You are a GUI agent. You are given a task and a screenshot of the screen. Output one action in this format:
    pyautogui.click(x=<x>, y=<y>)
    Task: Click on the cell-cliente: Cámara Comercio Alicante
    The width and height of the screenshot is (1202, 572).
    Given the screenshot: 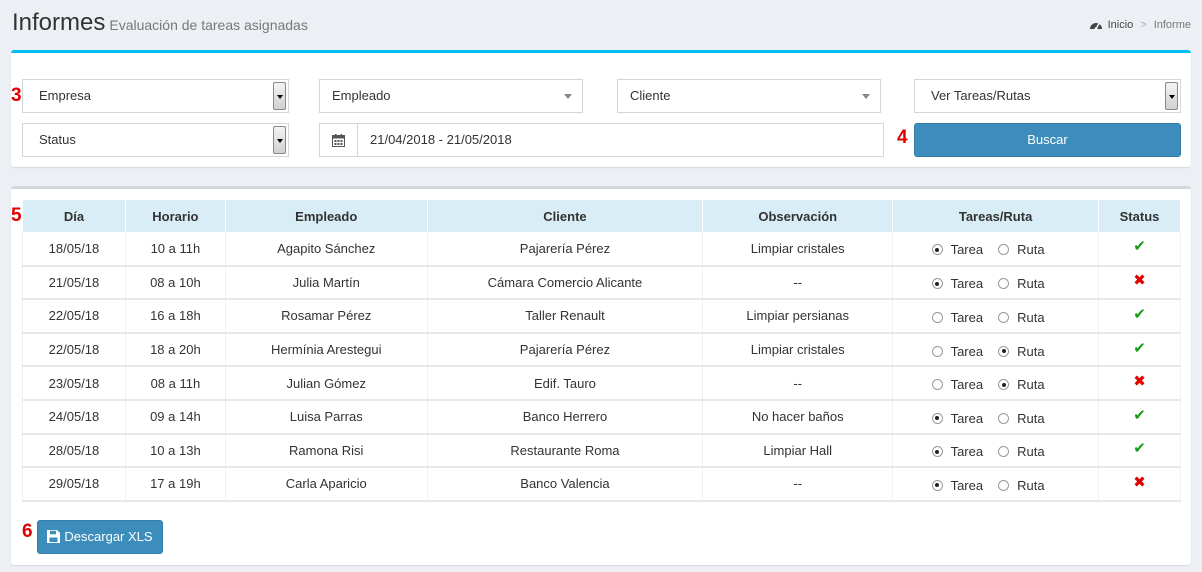 What is the action you would take?
    pyautogui.click(x=565, y=283)
    